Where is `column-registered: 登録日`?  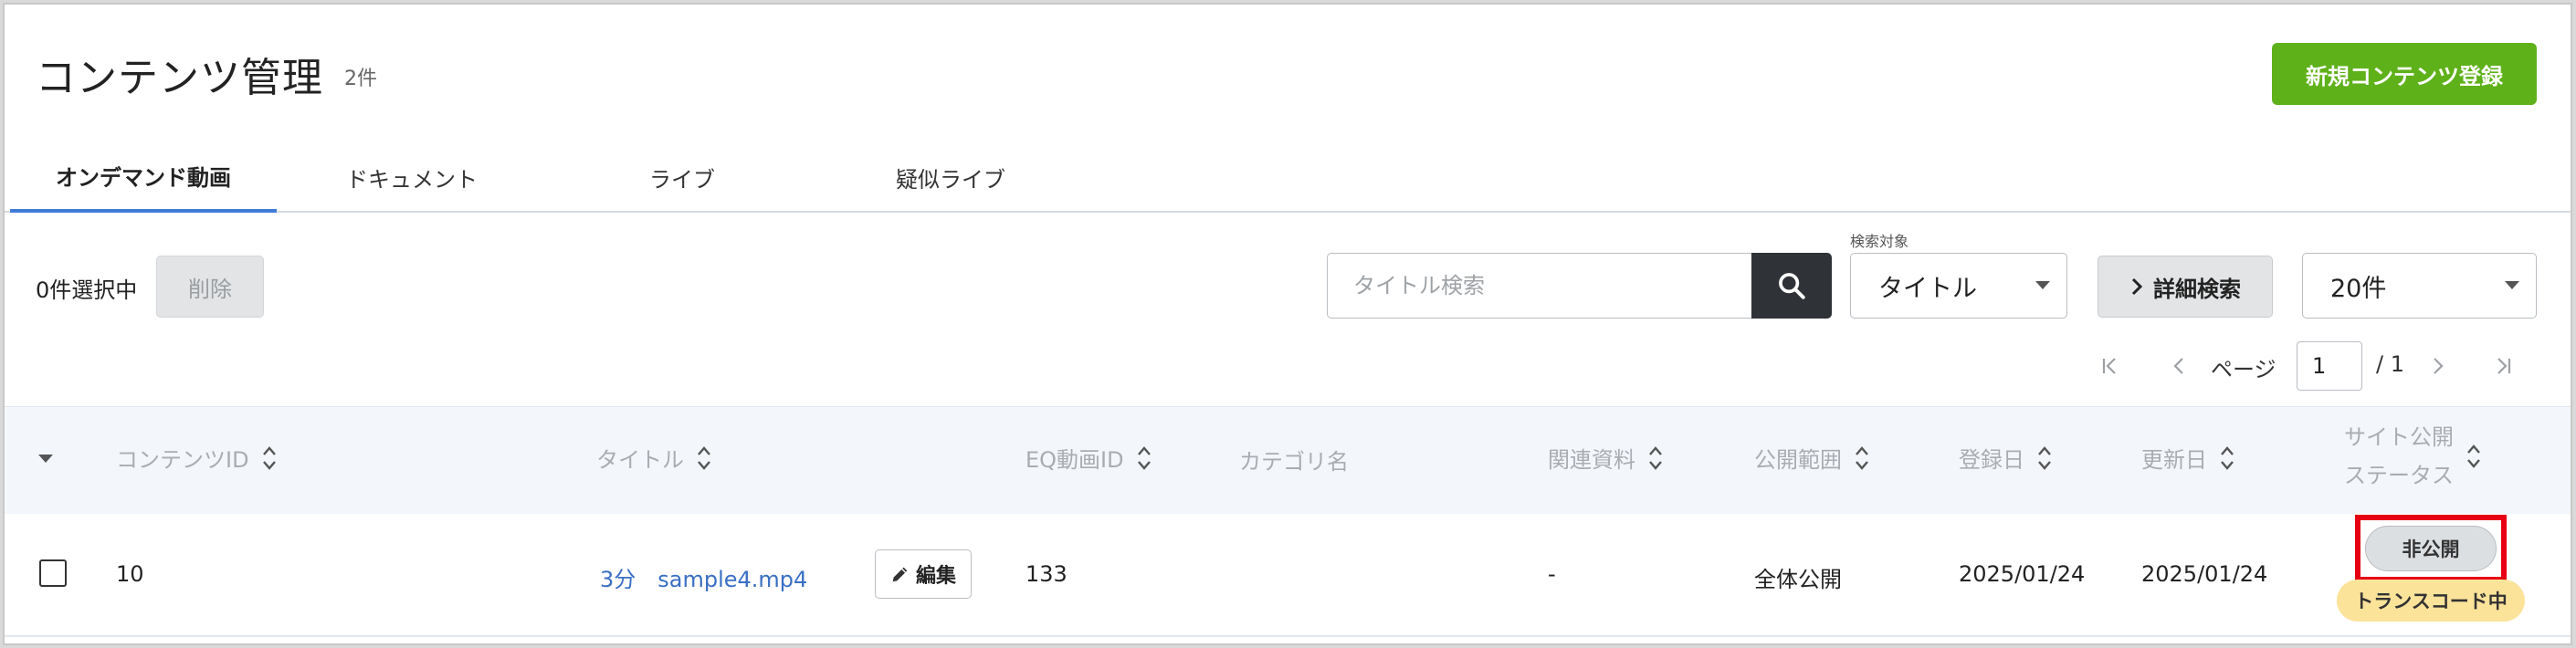 column-registered: 登録日 is located at coordinates (2005, 458).